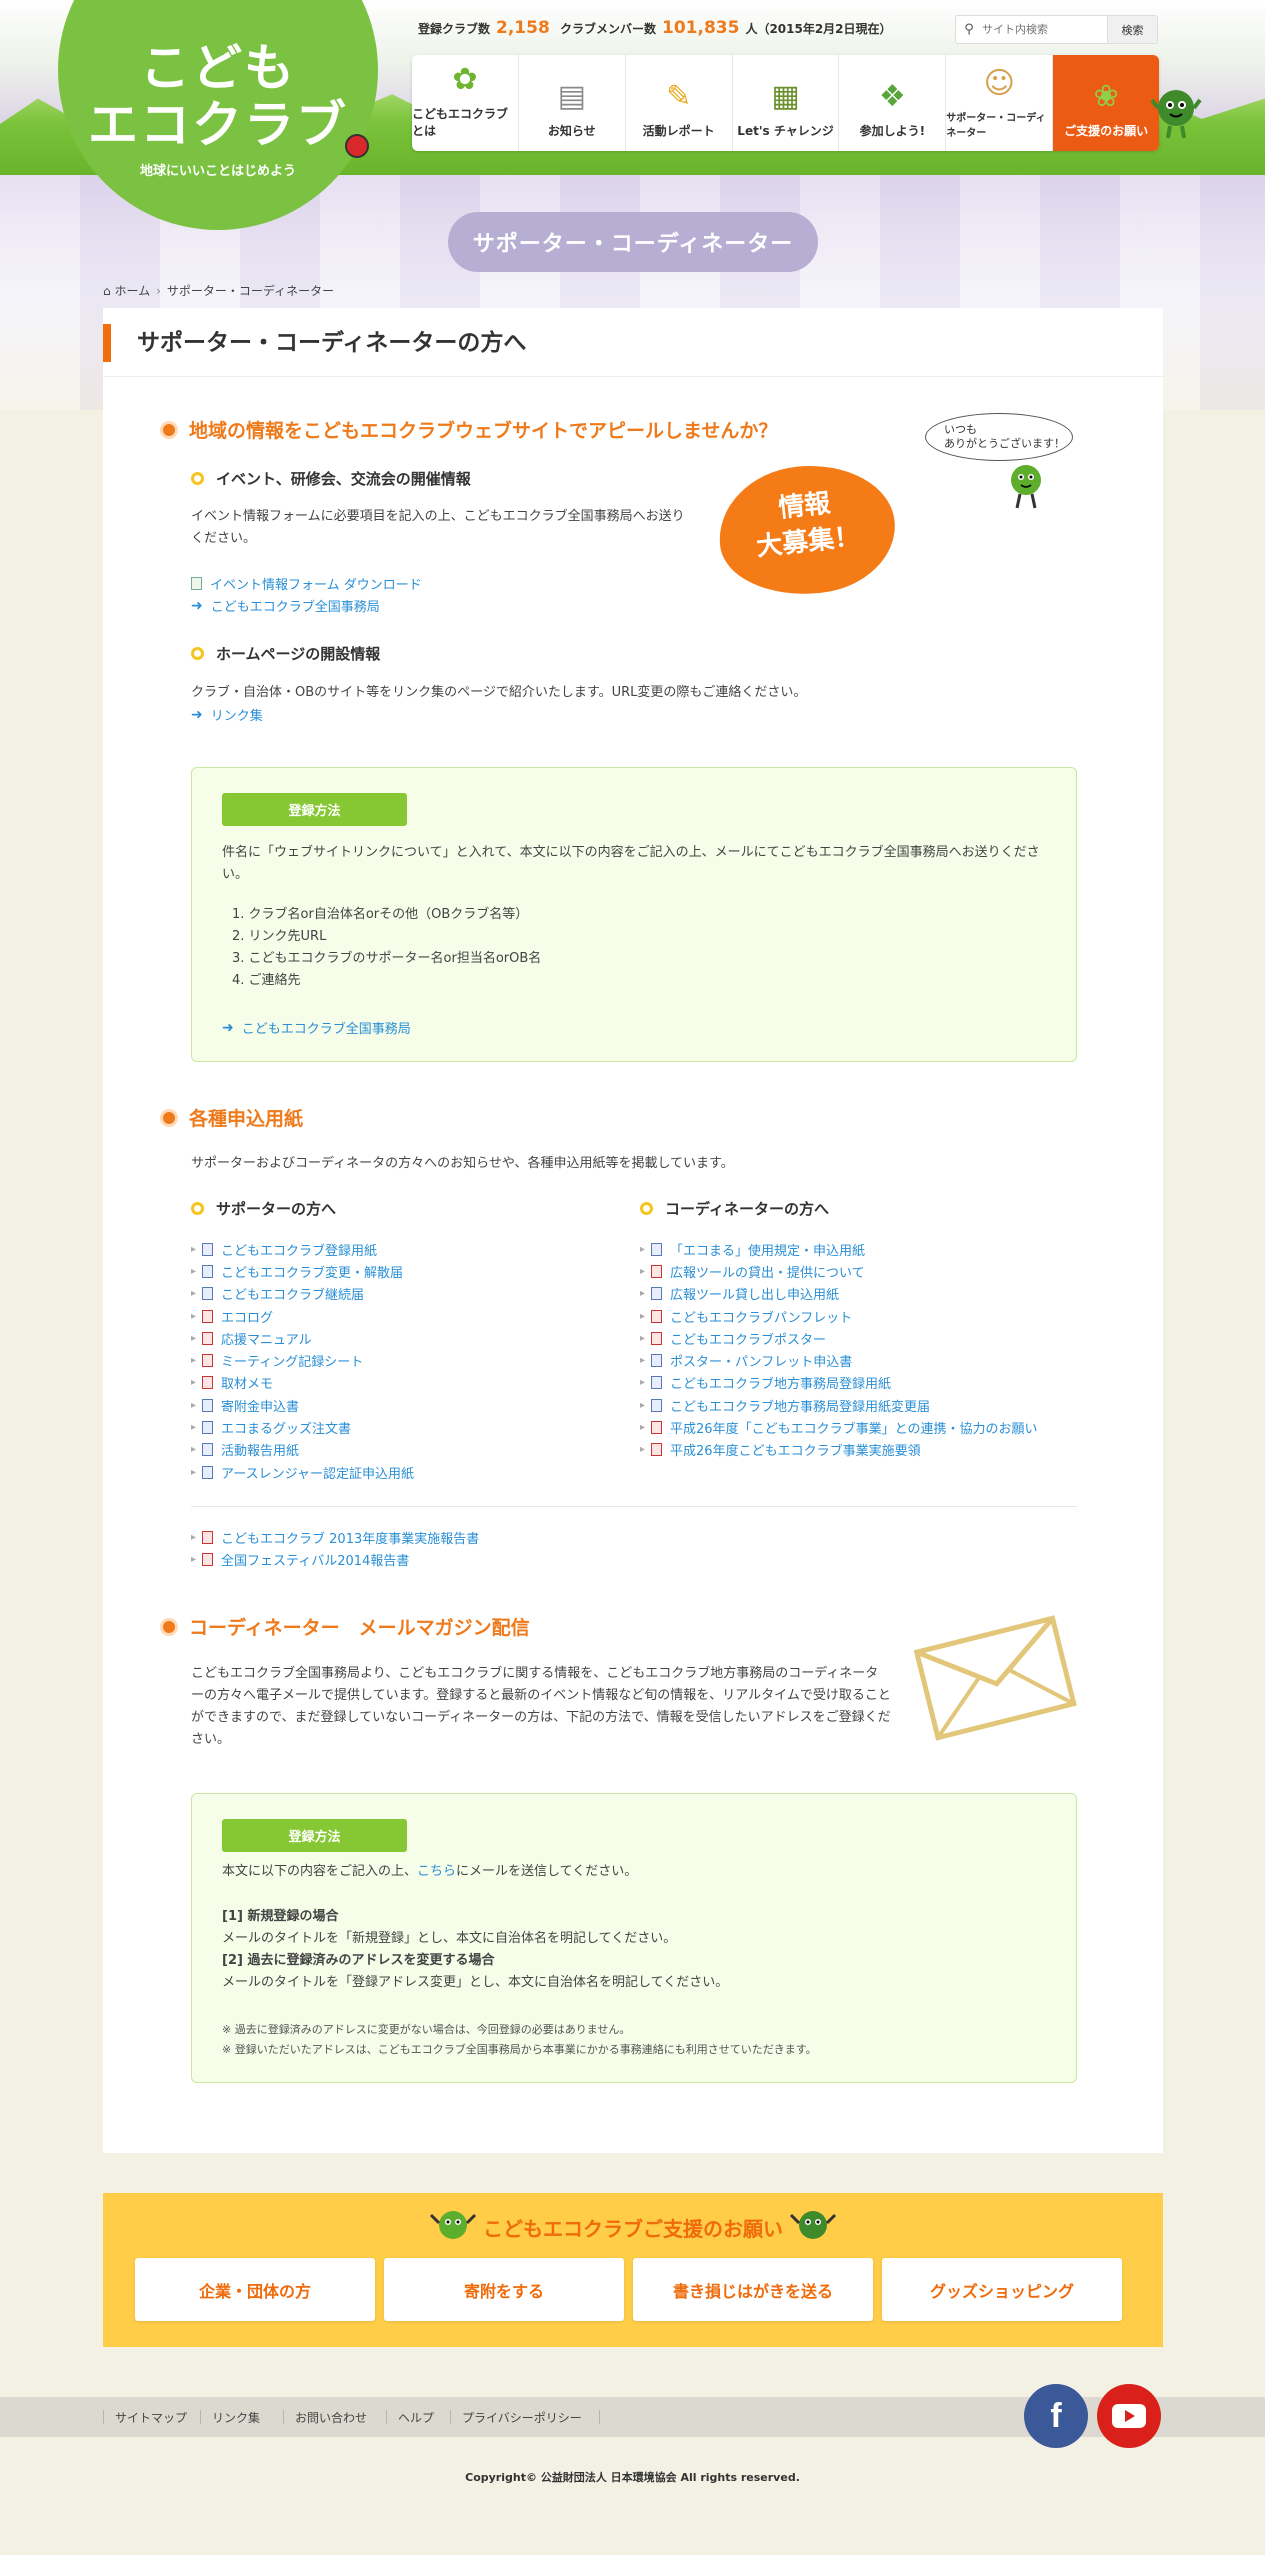 The image size is (1265, 2555). What do you see at coordinates (969, 29) in the screenshot?
I see `search-icon: ⚲` at bounding box center [969, 29].